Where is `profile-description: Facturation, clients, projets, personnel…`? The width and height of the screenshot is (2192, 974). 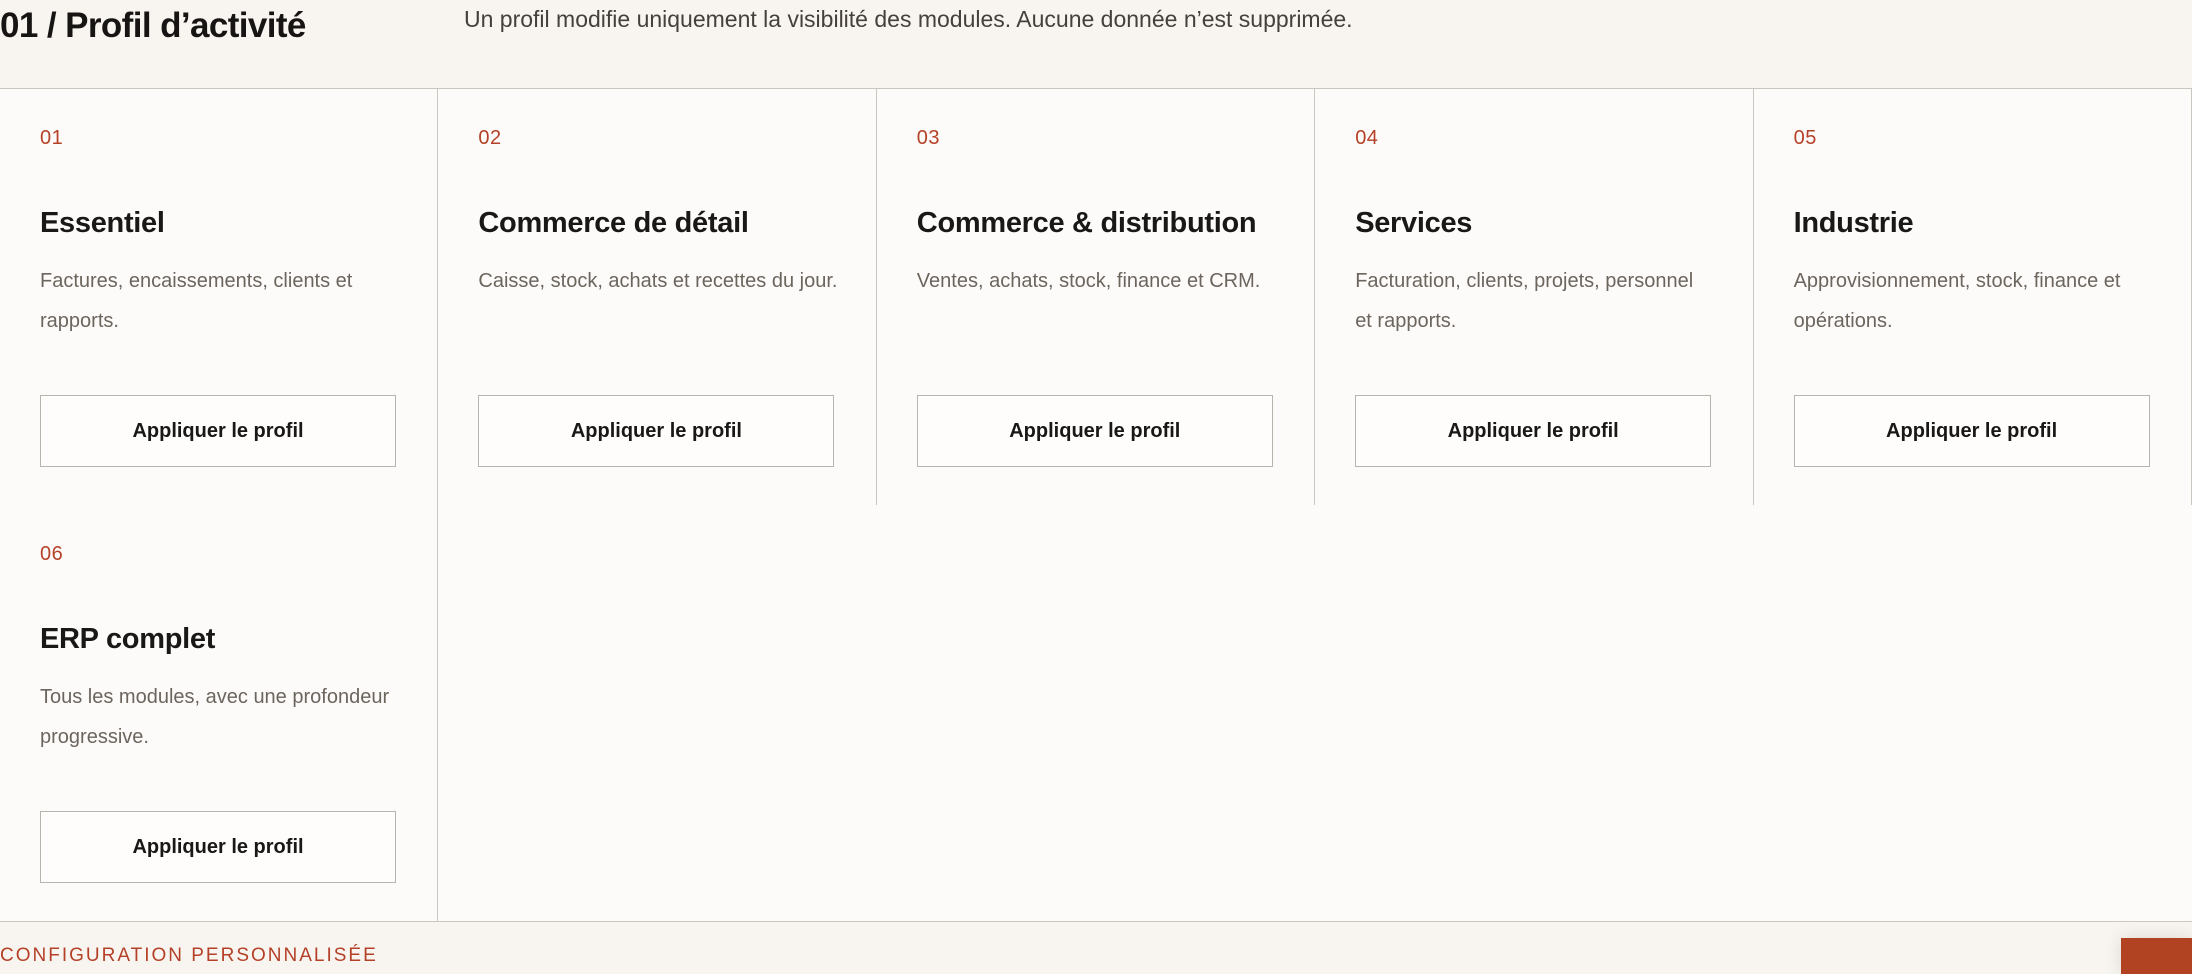 profile-description: Facturation, clients, projets, personnel… is located at coordinates (1524, 301).